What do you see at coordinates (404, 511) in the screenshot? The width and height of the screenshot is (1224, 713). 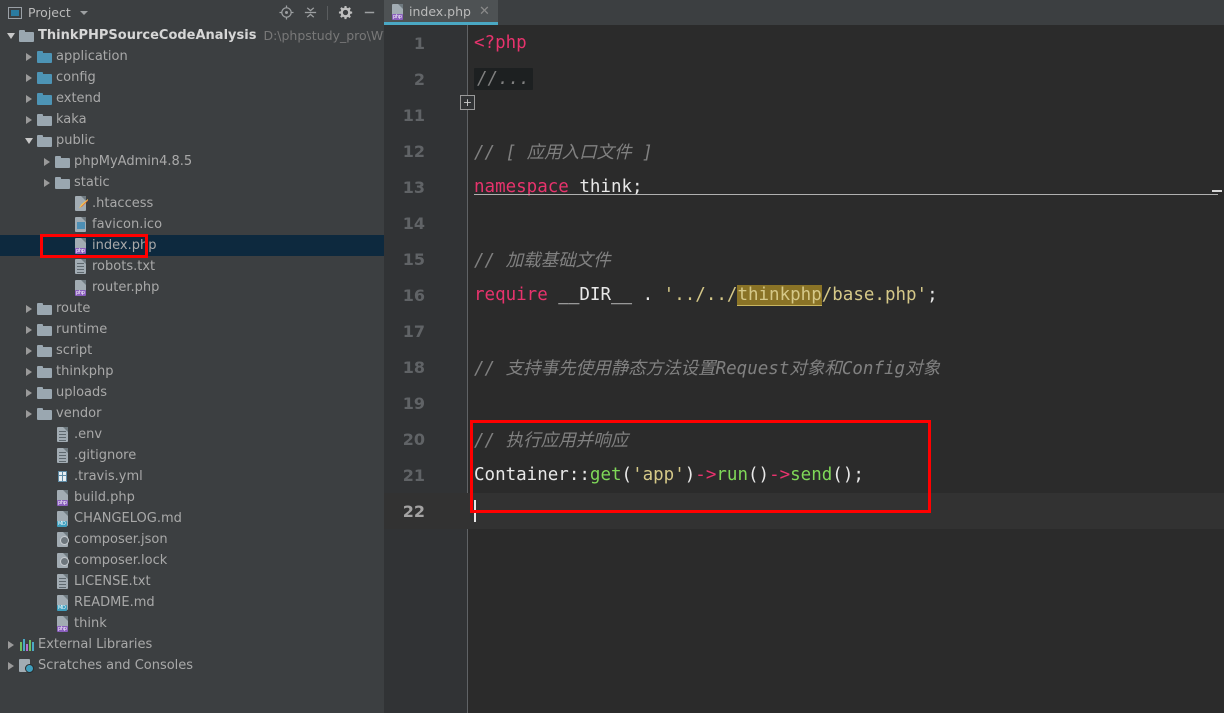 I see `line-number: 22` at bounding box center [404, 511].